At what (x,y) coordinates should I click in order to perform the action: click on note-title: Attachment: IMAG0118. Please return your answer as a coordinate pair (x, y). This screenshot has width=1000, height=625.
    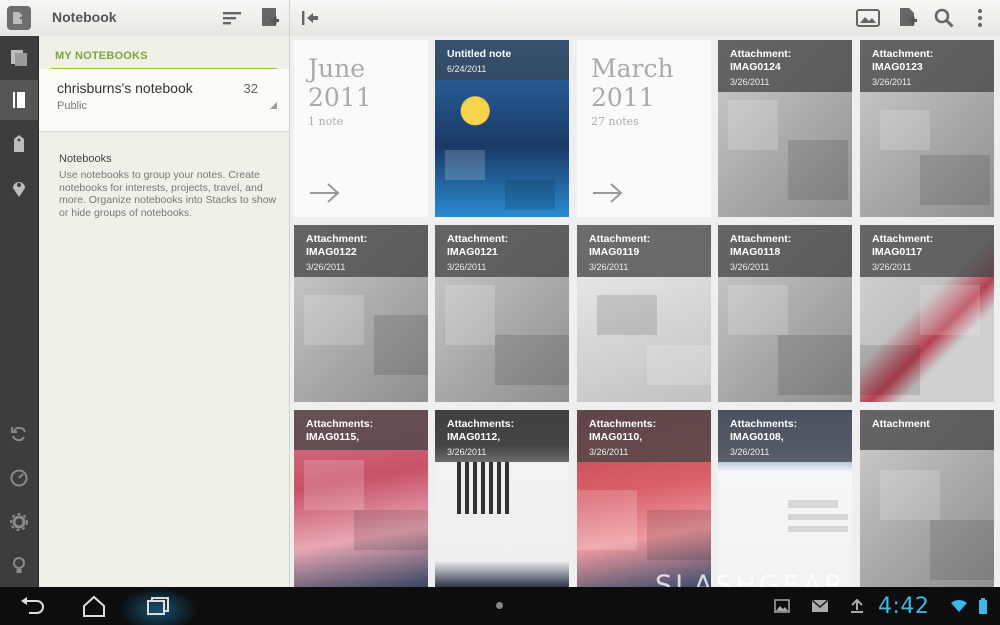
    Looking at the image, I should click on (761, 245).